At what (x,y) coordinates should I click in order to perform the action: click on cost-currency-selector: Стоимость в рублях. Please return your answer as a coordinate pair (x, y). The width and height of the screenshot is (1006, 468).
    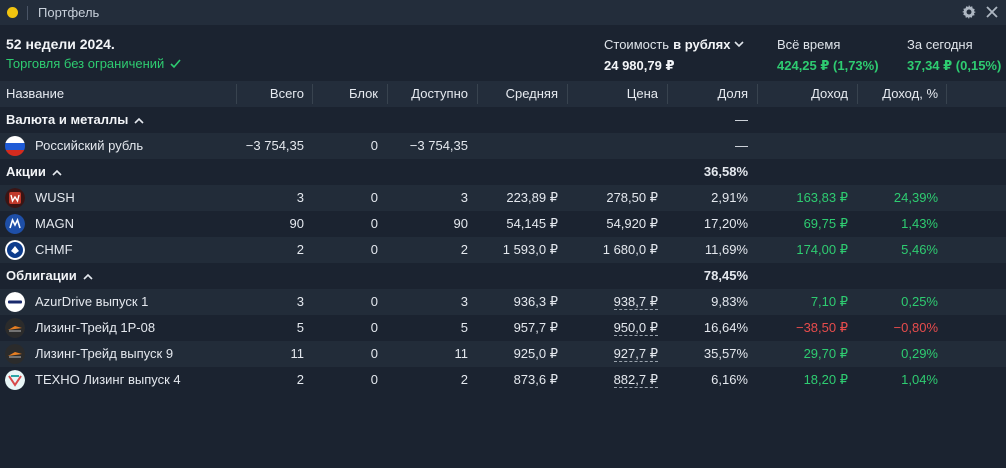
    Looking at the image, I should click on (674, 44).